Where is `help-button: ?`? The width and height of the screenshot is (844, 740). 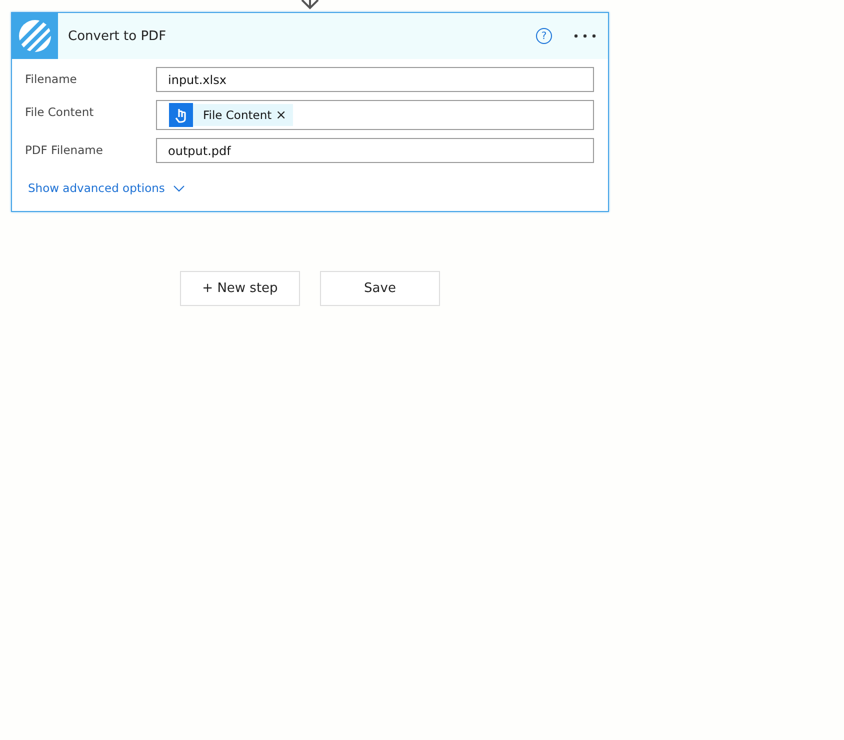 help-button: ? is located at coordinates (544, 36).